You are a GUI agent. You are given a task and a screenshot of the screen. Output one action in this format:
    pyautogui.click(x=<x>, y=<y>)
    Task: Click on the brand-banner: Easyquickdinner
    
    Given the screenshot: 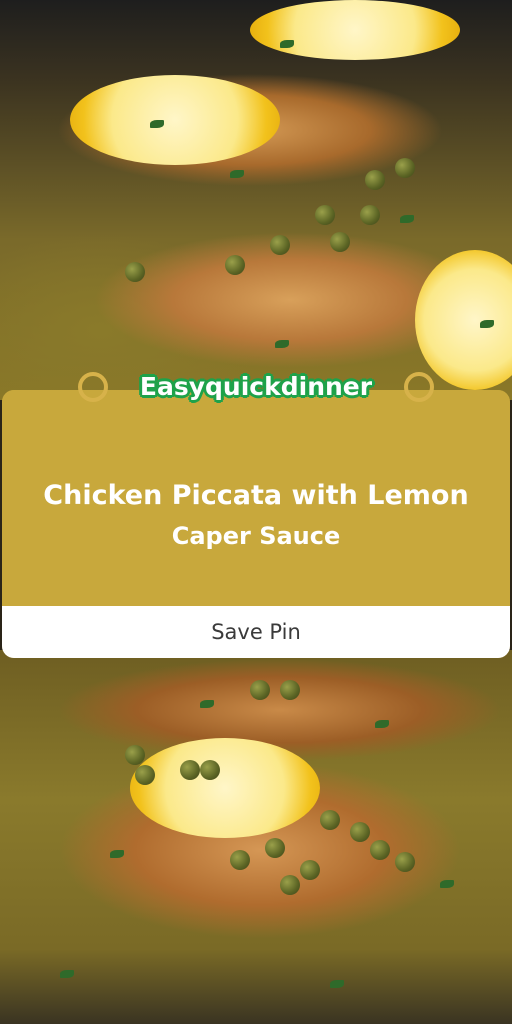 What is the action you would take?
    pyautogui.click(x=256, y=386)
    